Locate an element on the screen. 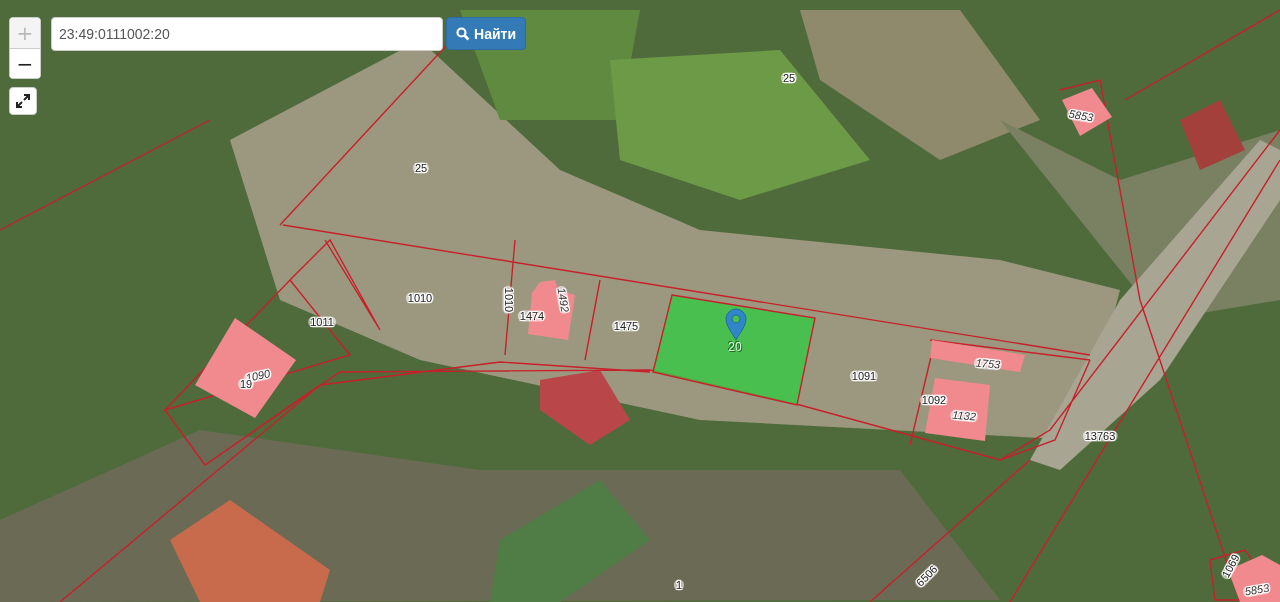 This screenshot has height=602, width=1280. search-field: 23:49:0111002:20 is located at coordinates (247, 34).